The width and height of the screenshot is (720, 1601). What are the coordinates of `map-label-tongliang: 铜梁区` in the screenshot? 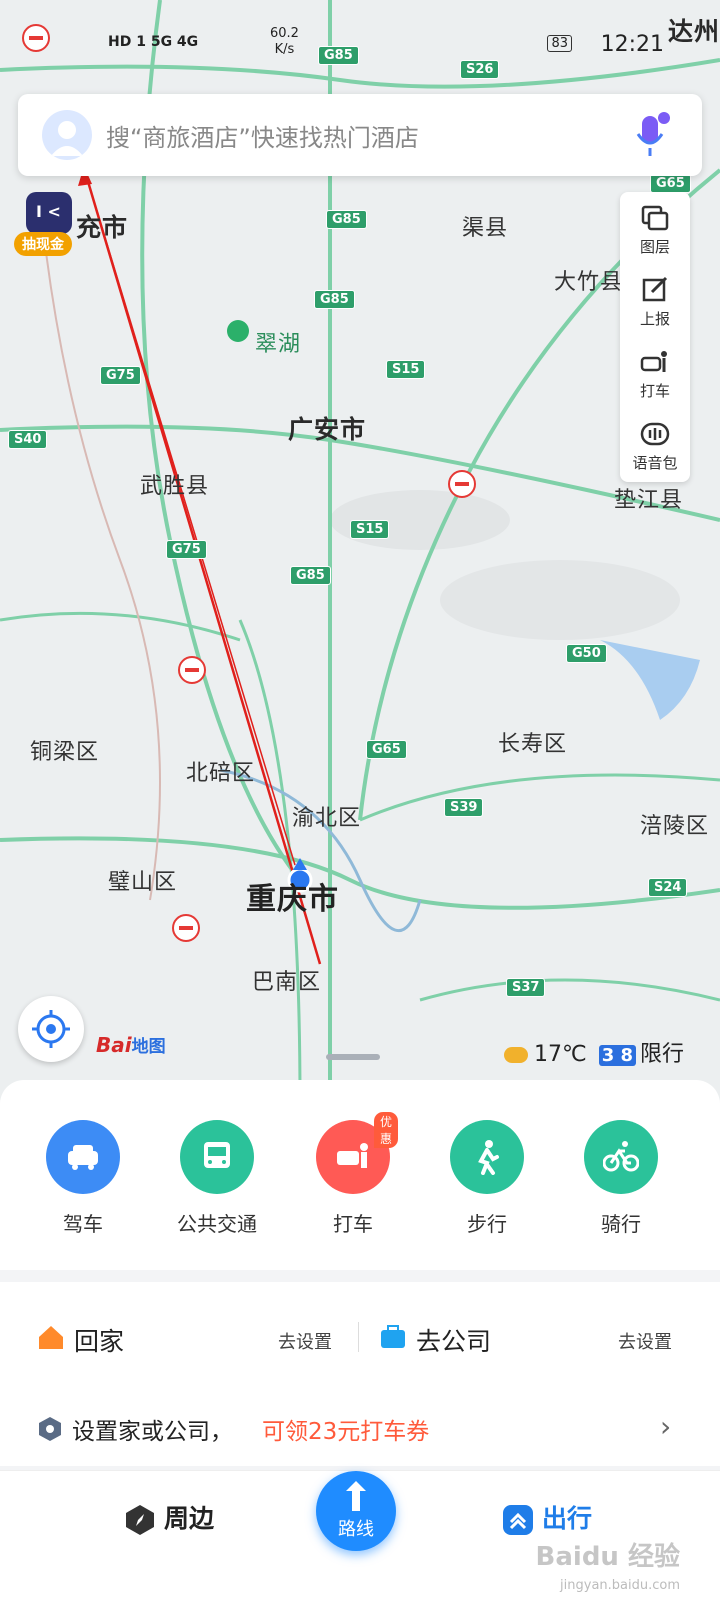 It's located at (64, 750).